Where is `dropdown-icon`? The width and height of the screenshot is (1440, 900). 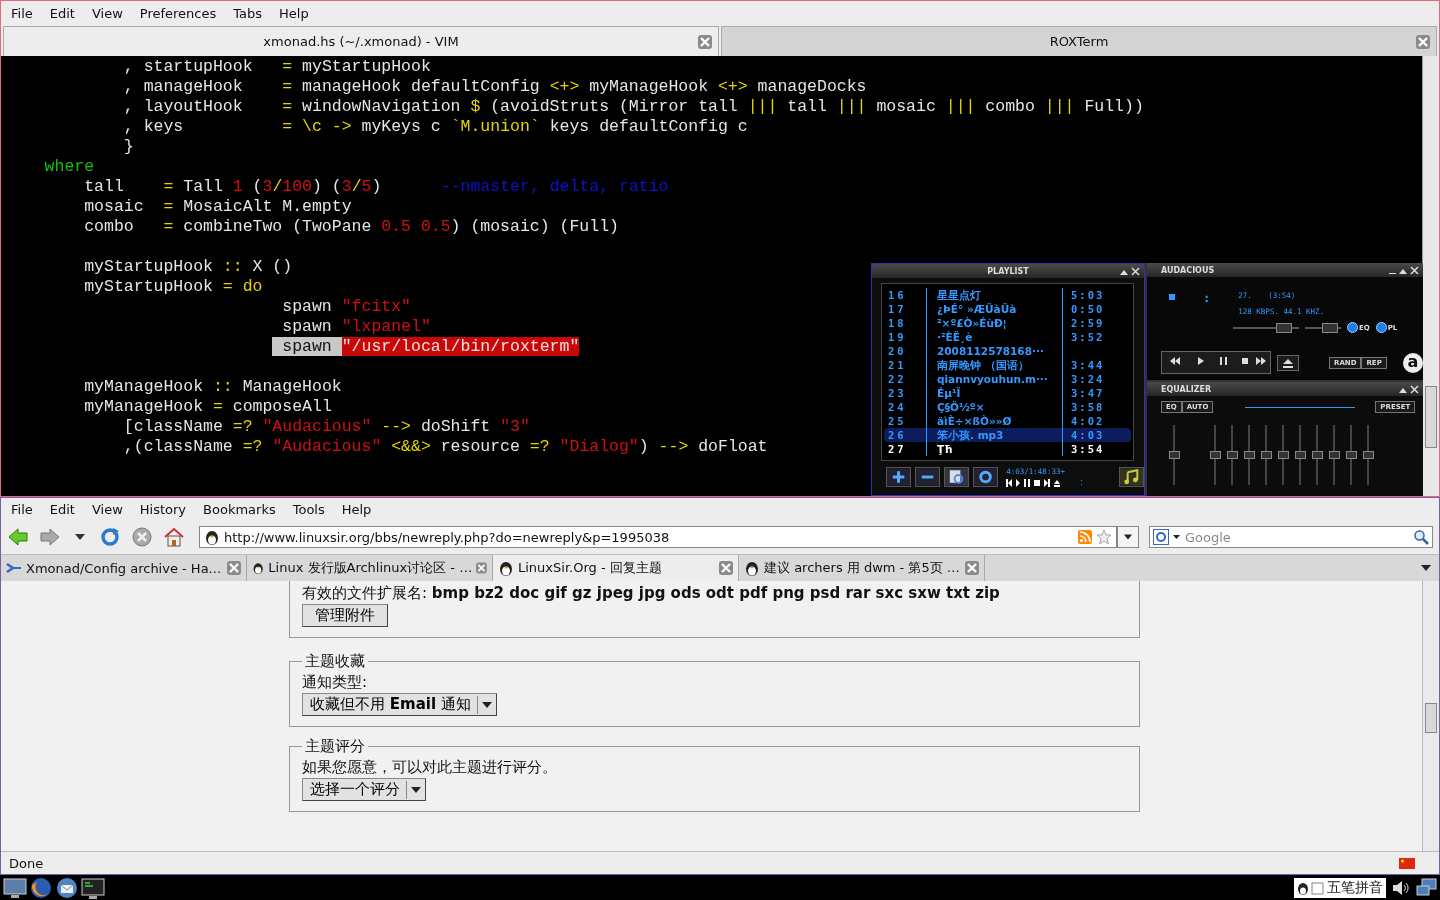
dropdown-icon is located at coordinates (80, 537).